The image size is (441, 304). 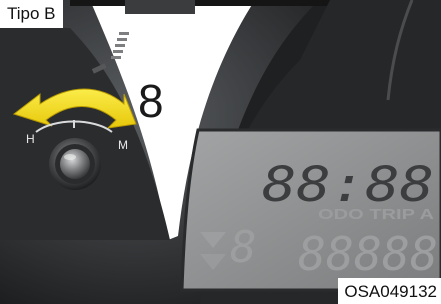 What do you see at coordinates (151, 101) in the screenshot?
I see `dial-numeral: 8` at bounding box center [151, 101].